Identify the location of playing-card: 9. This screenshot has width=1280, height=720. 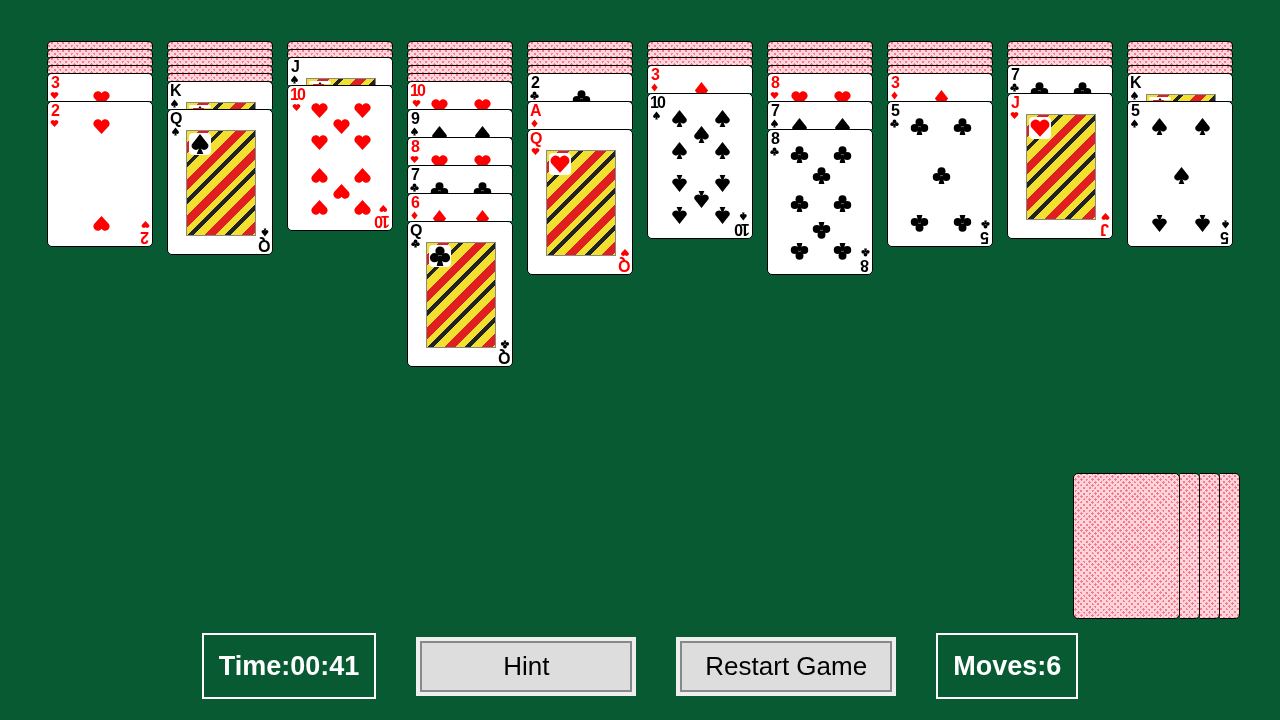
(460, 123).